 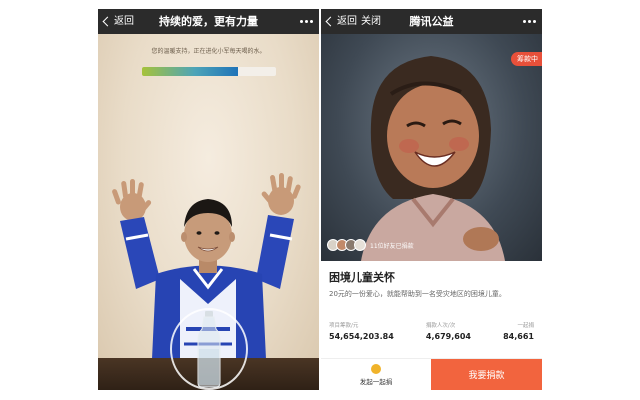 What do you see at coordinates (361, 331) in the screenshot?
I see `stat-raised: 项目筹款/元 54,654,203.84` at bounding box center [361, 331].